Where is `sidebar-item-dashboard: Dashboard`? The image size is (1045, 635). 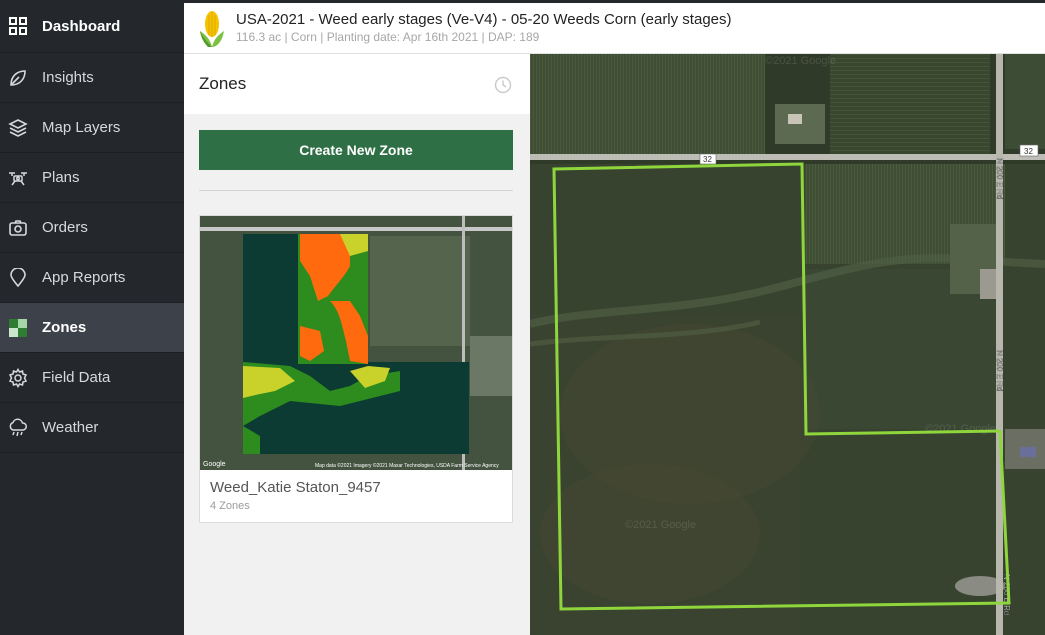 sidebar-item-dashboard: Dashboard is located at coordinates (92, 26).